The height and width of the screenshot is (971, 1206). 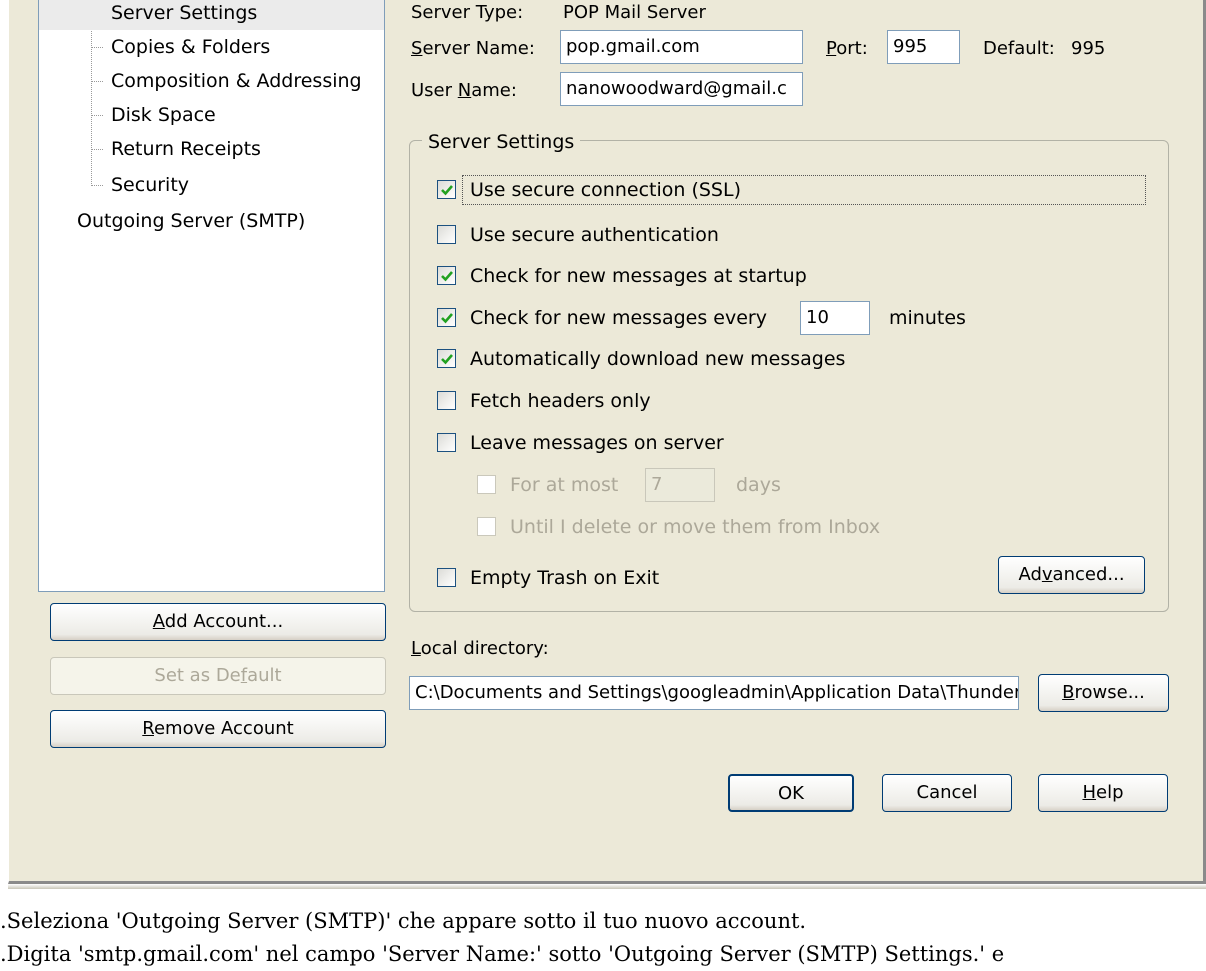 What do you see at coordinates (486, 484) in the screenshot?
I see `for-at-most-checkbox` at bounding box center [486, 484].